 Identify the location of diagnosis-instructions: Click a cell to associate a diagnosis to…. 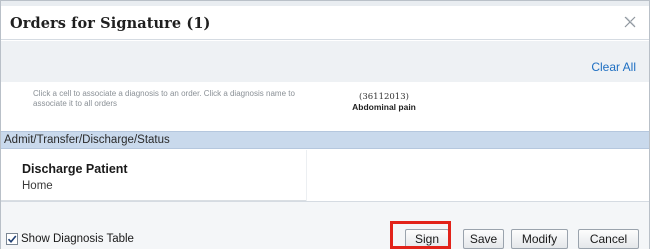
(164, 98).